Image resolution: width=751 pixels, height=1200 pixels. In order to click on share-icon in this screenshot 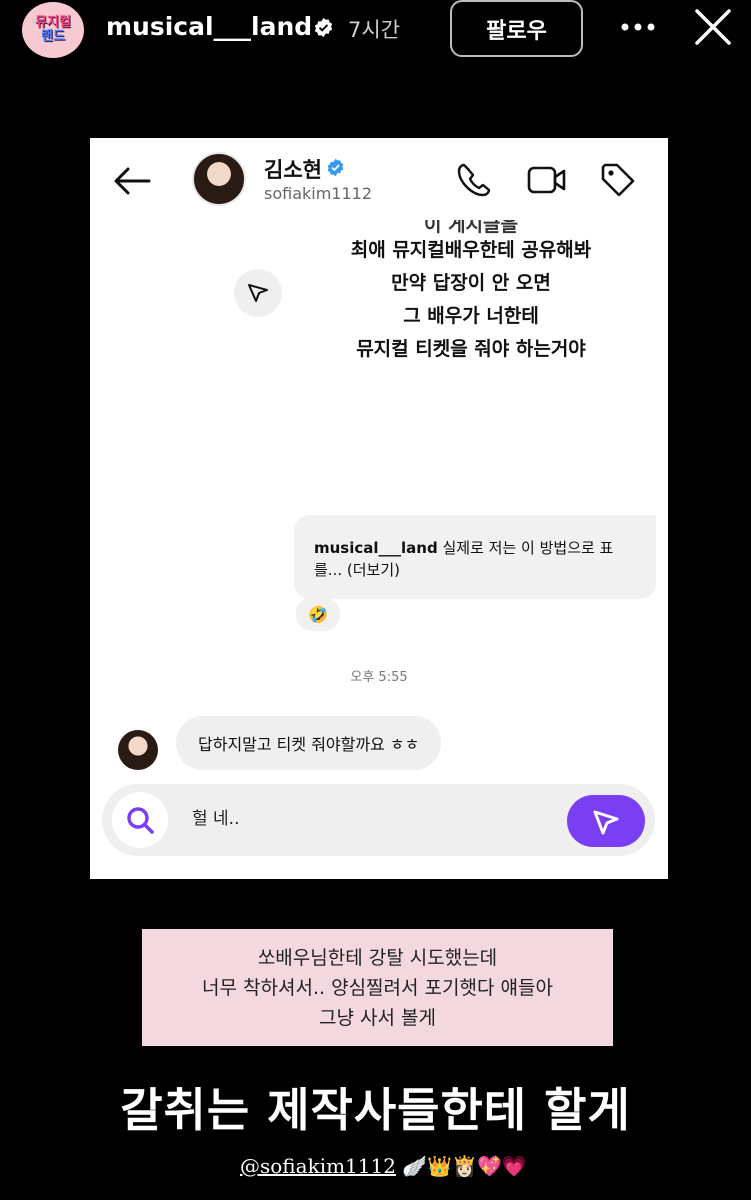, I will do `click(258, 293)`.